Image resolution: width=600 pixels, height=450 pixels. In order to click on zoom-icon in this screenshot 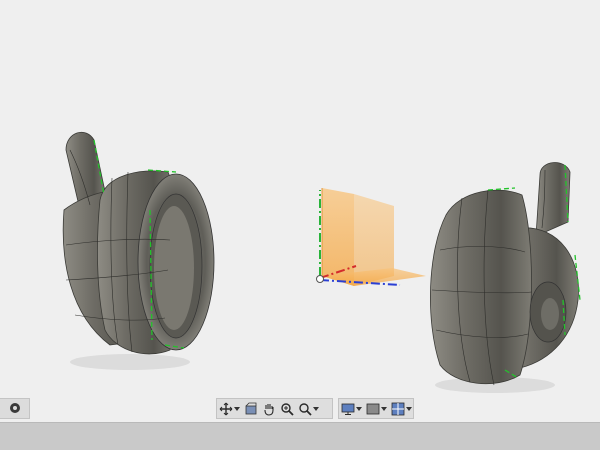, I will do `click(287, 409)`.